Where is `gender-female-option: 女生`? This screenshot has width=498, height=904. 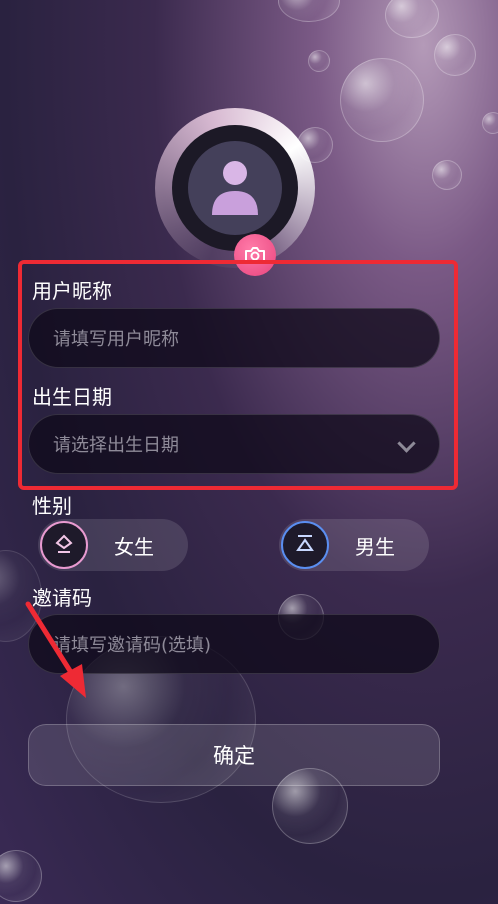 gender-female-option: 女生 is located at coordinates (113, 545).